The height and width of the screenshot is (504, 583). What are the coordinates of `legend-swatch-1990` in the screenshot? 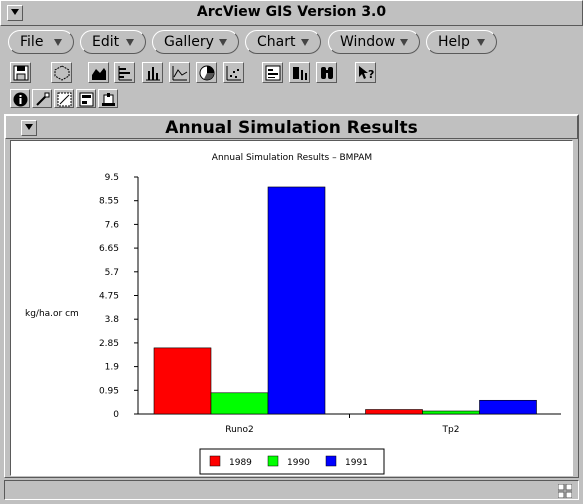 It's located at (273, 461).